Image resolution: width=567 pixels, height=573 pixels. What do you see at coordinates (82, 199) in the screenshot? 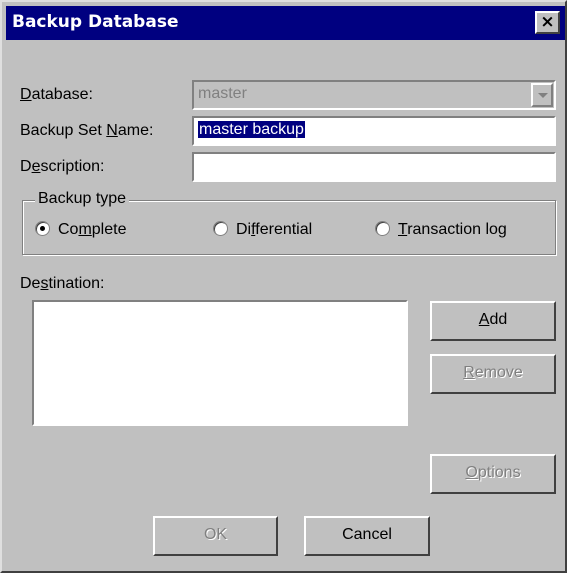
I see `backup-type-legend: Backup type` at bounding box center [82, 199].